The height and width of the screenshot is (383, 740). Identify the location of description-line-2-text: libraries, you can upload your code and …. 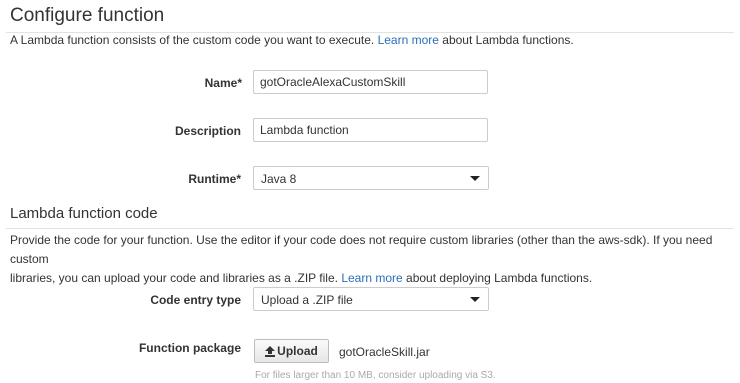
(174, 278).